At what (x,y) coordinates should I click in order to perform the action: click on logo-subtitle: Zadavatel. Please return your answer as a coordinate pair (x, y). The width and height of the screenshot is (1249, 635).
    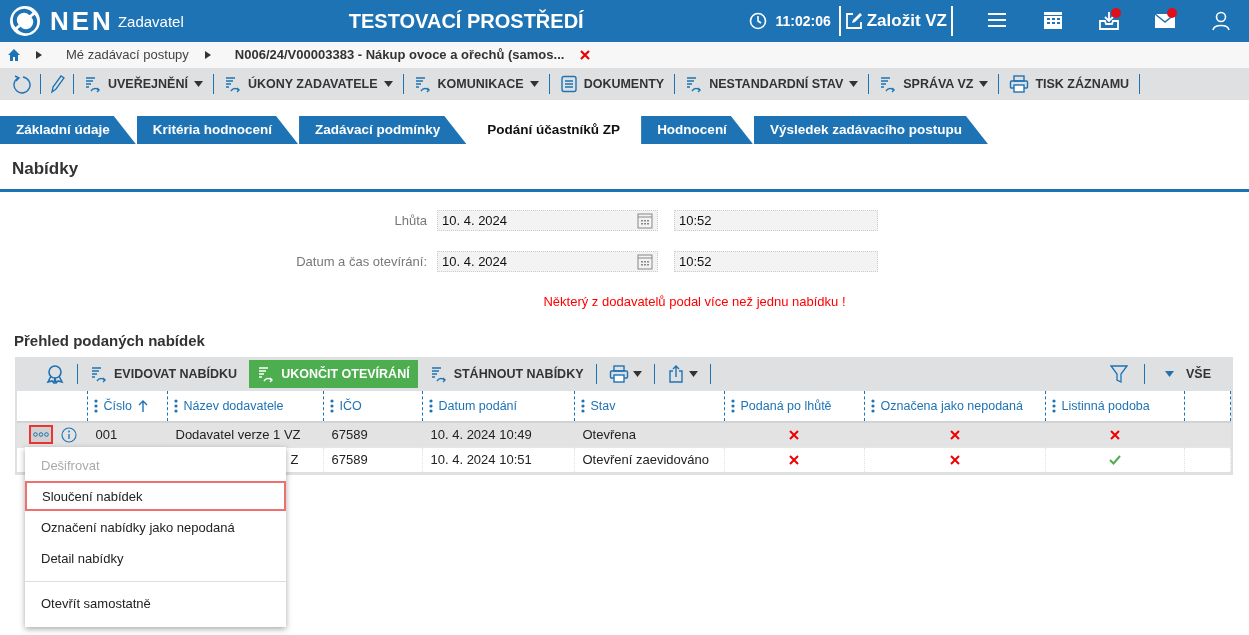
    Looking at the image, I should click on (150, 21).